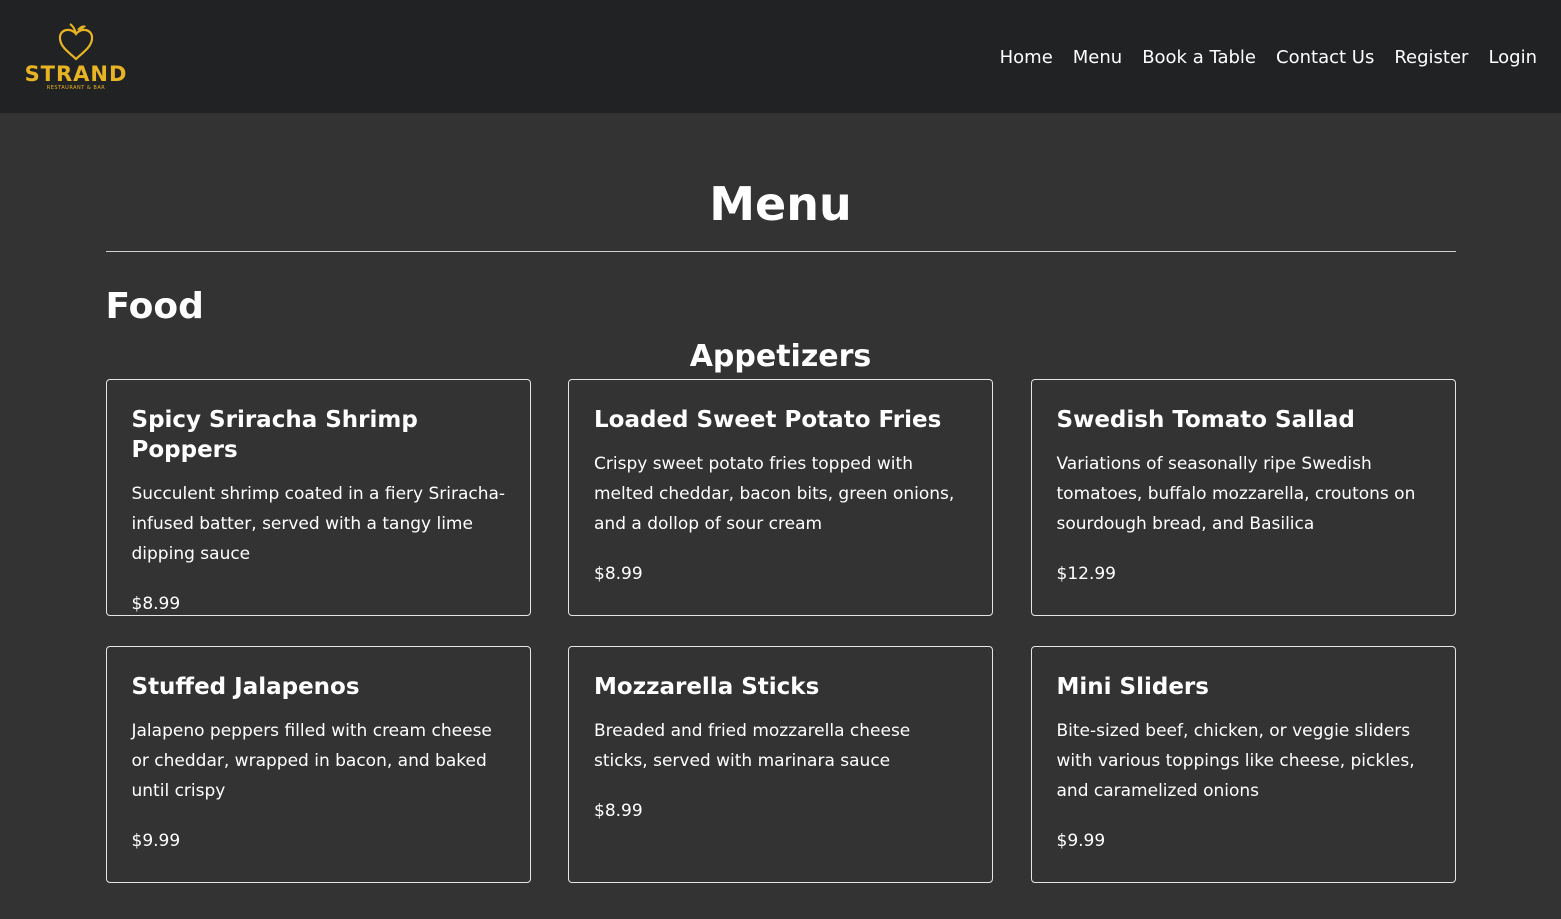  What do you see at coordinates (1132, 687) in the screenshot?
I see `menu-item-name: Mini Sliders` at bounding box center [1132, 687].